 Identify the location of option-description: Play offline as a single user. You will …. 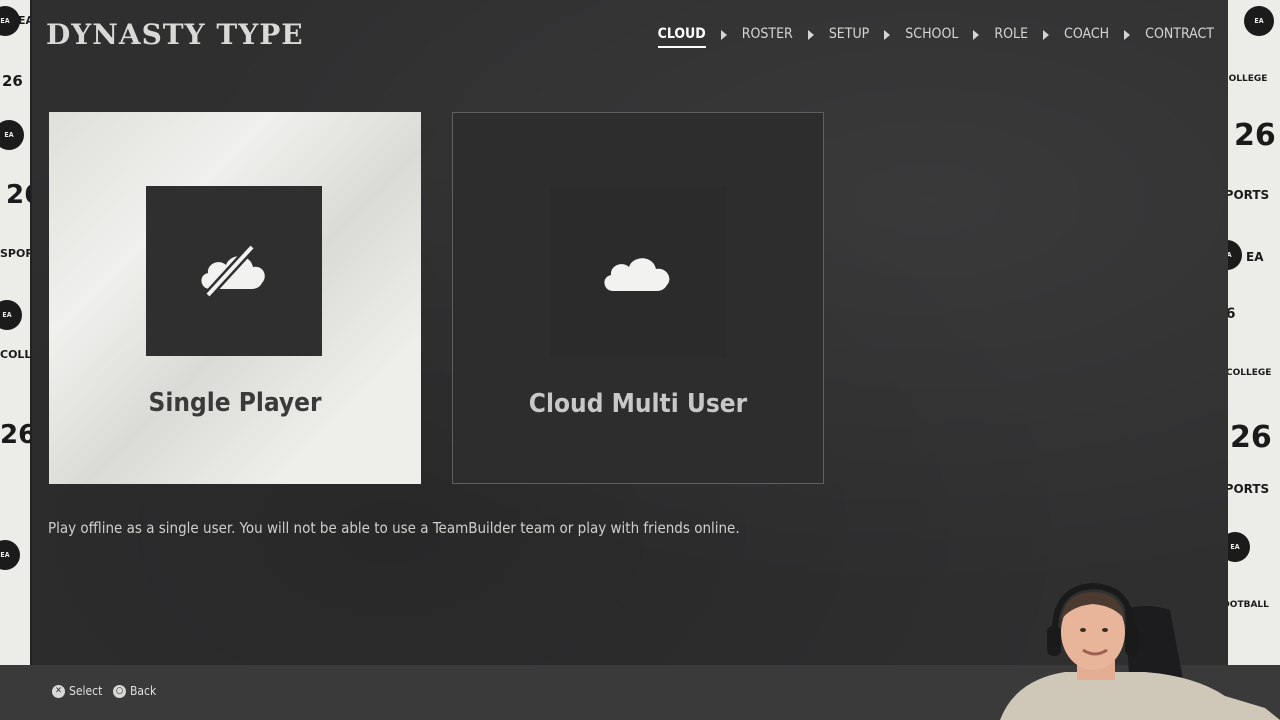
(394, 528).